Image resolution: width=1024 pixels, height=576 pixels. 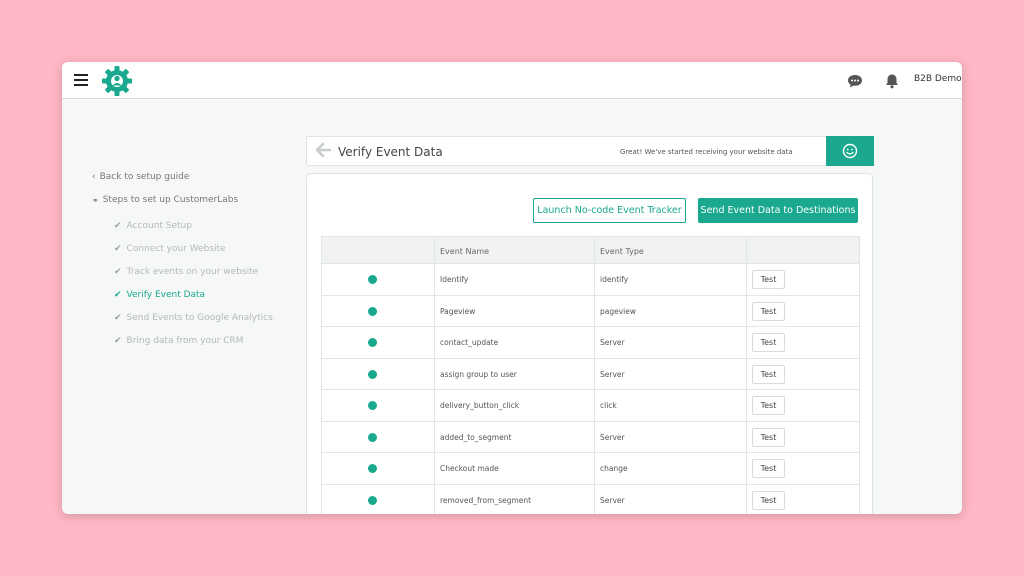 I want to click on step-bring-crm-data: ✔ Bring data from your CRM, so click(x=179, y=341).